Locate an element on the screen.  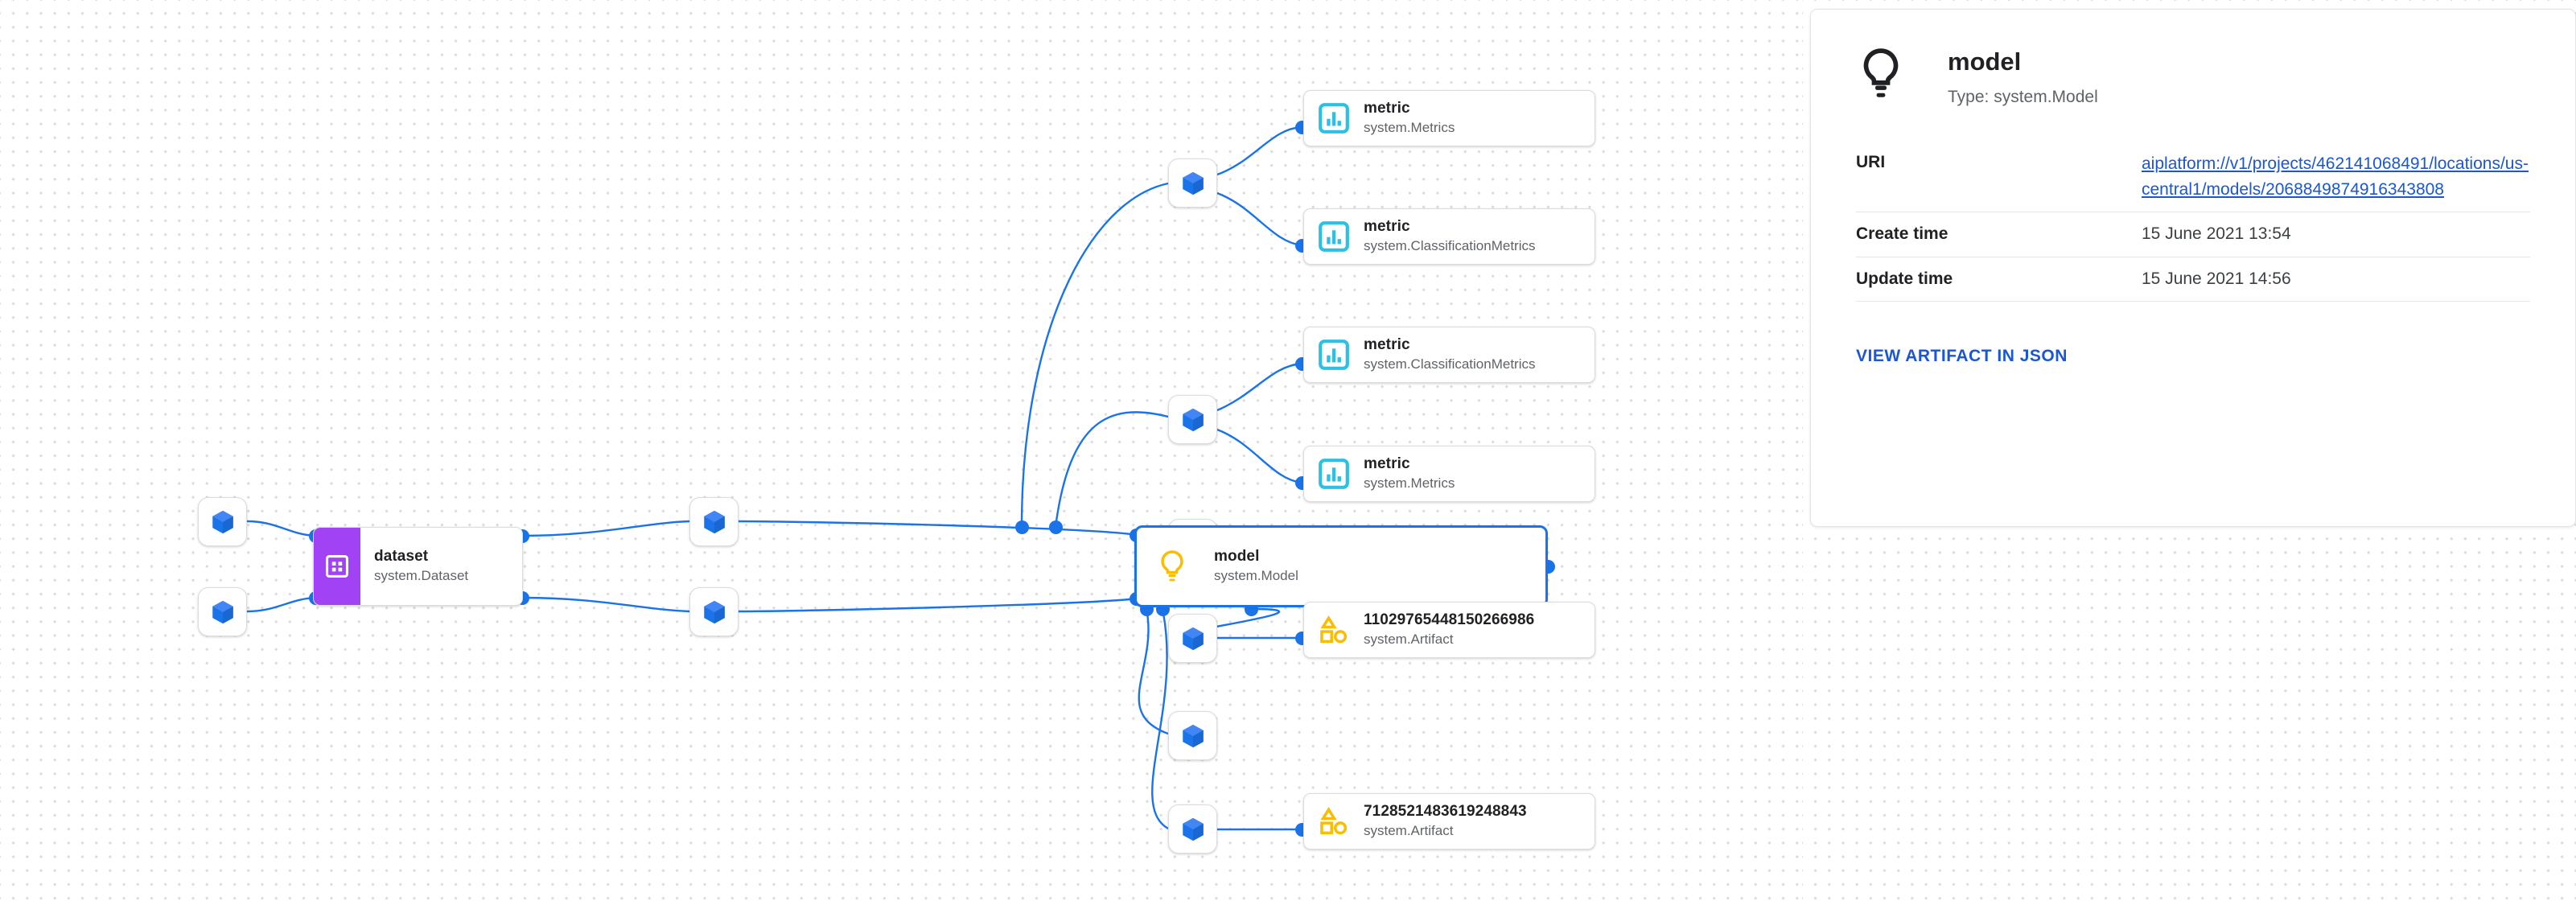
panel-title: model is located at coordinates (1985, 61).